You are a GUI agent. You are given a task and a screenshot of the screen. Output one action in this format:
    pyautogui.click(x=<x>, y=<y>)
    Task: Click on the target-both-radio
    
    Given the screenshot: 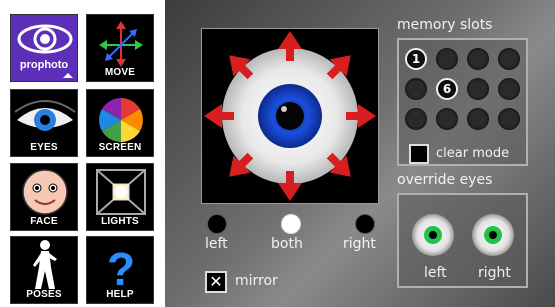 What is the action you would take?
    pyautogui.click(x=291, y=224)
    